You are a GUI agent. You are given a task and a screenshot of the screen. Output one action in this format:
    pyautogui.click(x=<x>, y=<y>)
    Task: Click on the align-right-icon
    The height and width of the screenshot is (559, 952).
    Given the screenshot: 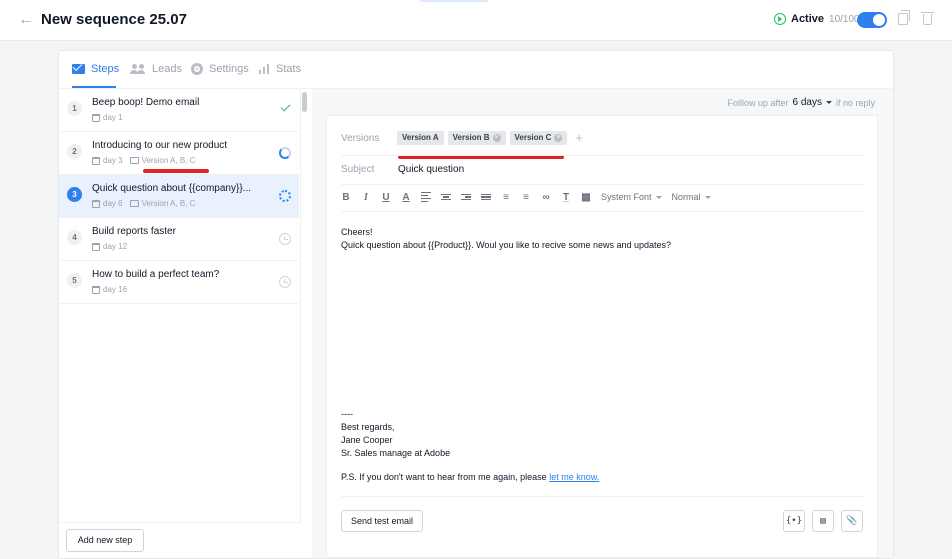 What is the action you would take?
    pyautogui.click(x=466, y=197)
    